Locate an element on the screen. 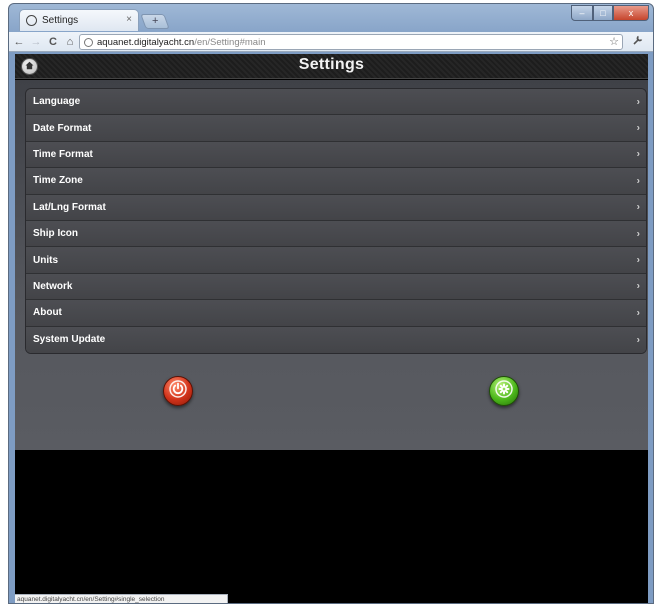  settings-favicon-icon is located at coordinates (31, 20).